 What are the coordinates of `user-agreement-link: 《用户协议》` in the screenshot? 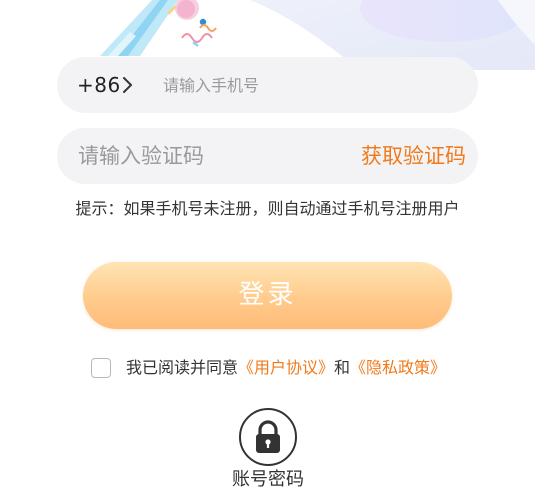 It's located at (286, 367).